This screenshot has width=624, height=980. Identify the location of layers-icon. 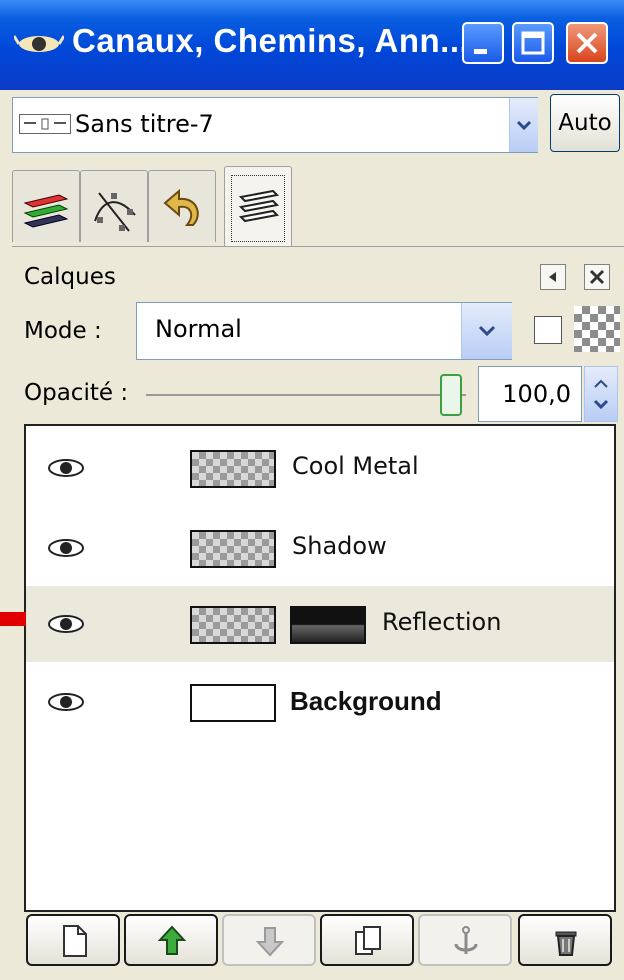
(259, 206).